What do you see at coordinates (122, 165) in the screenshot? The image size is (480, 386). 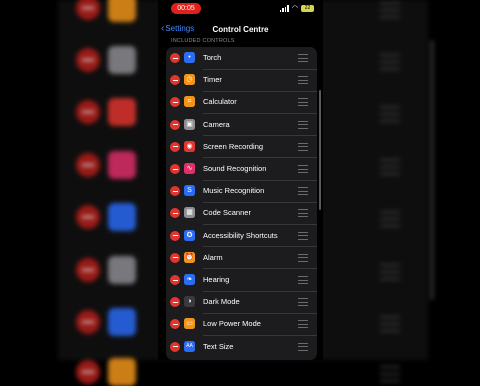 I see `background-sound-recognition-icon` at bounding box center [122, 165].